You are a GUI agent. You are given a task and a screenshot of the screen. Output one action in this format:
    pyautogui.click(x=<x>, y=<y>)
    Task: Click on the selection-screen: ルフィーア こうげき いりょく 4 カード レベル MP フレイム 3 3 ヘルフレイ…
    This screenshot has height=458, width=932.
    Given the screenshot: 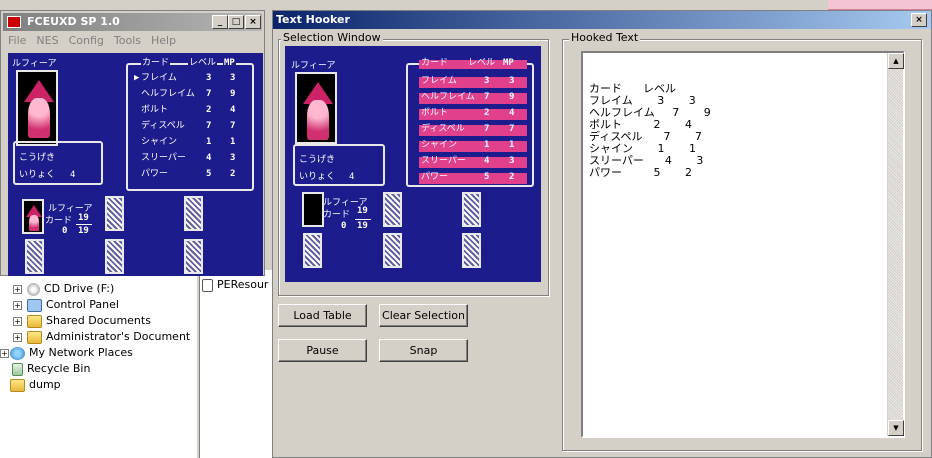 What is the action you would take?
    pyautogui.click(x=413, y=164)
    